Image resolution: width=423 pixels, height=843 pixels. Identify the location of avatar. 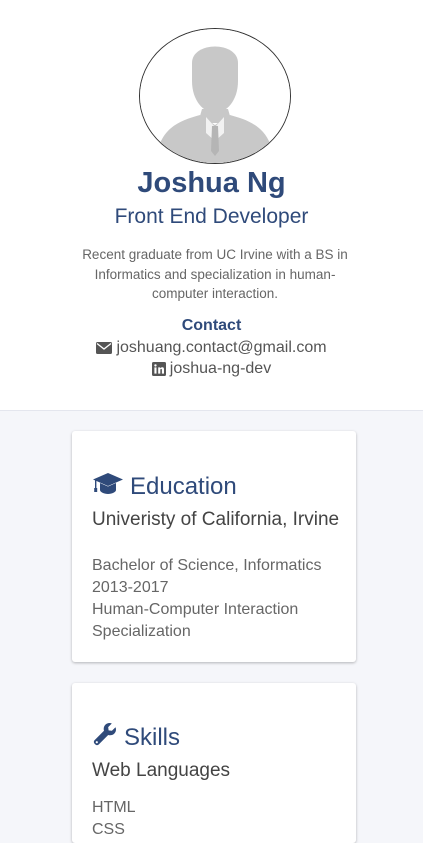
(215, 96).